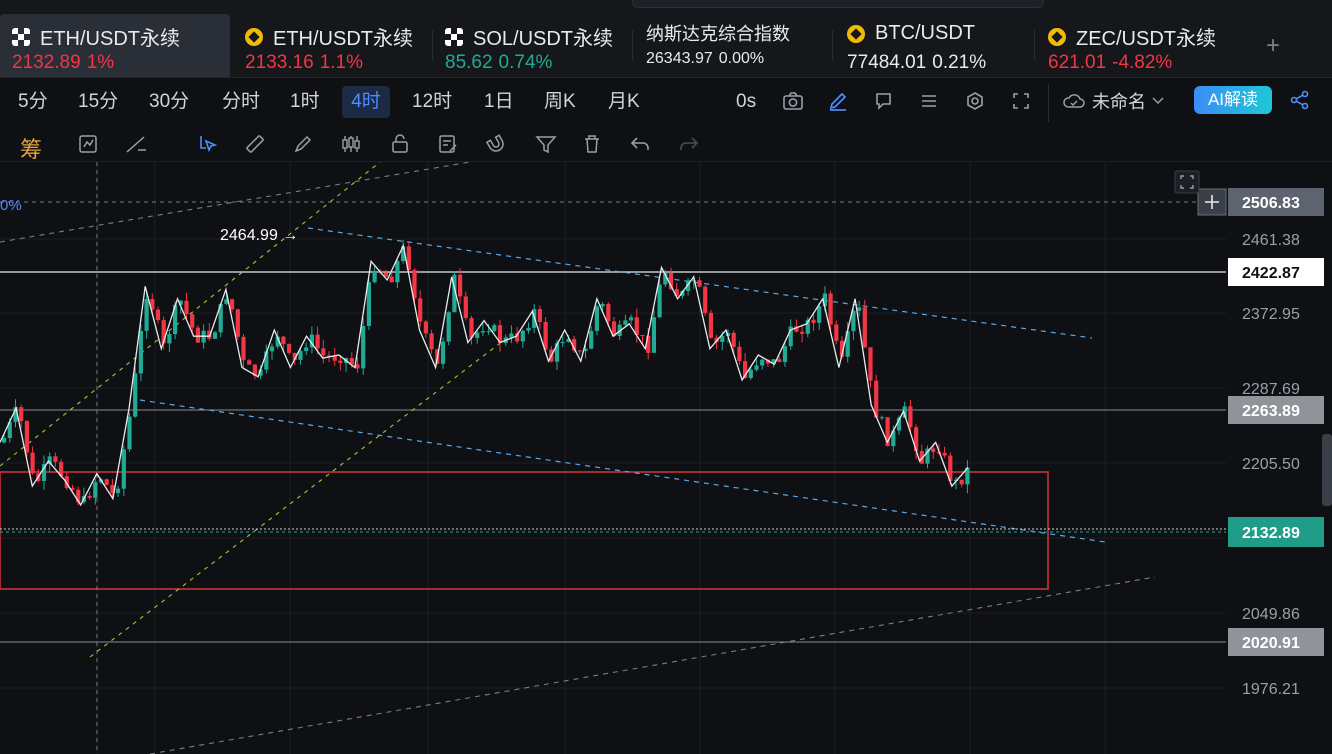  What do you see at coordinates (241, 102) in the screenshot?
I see `interval-timeshare: 分时` at bounding box center [241, 102].